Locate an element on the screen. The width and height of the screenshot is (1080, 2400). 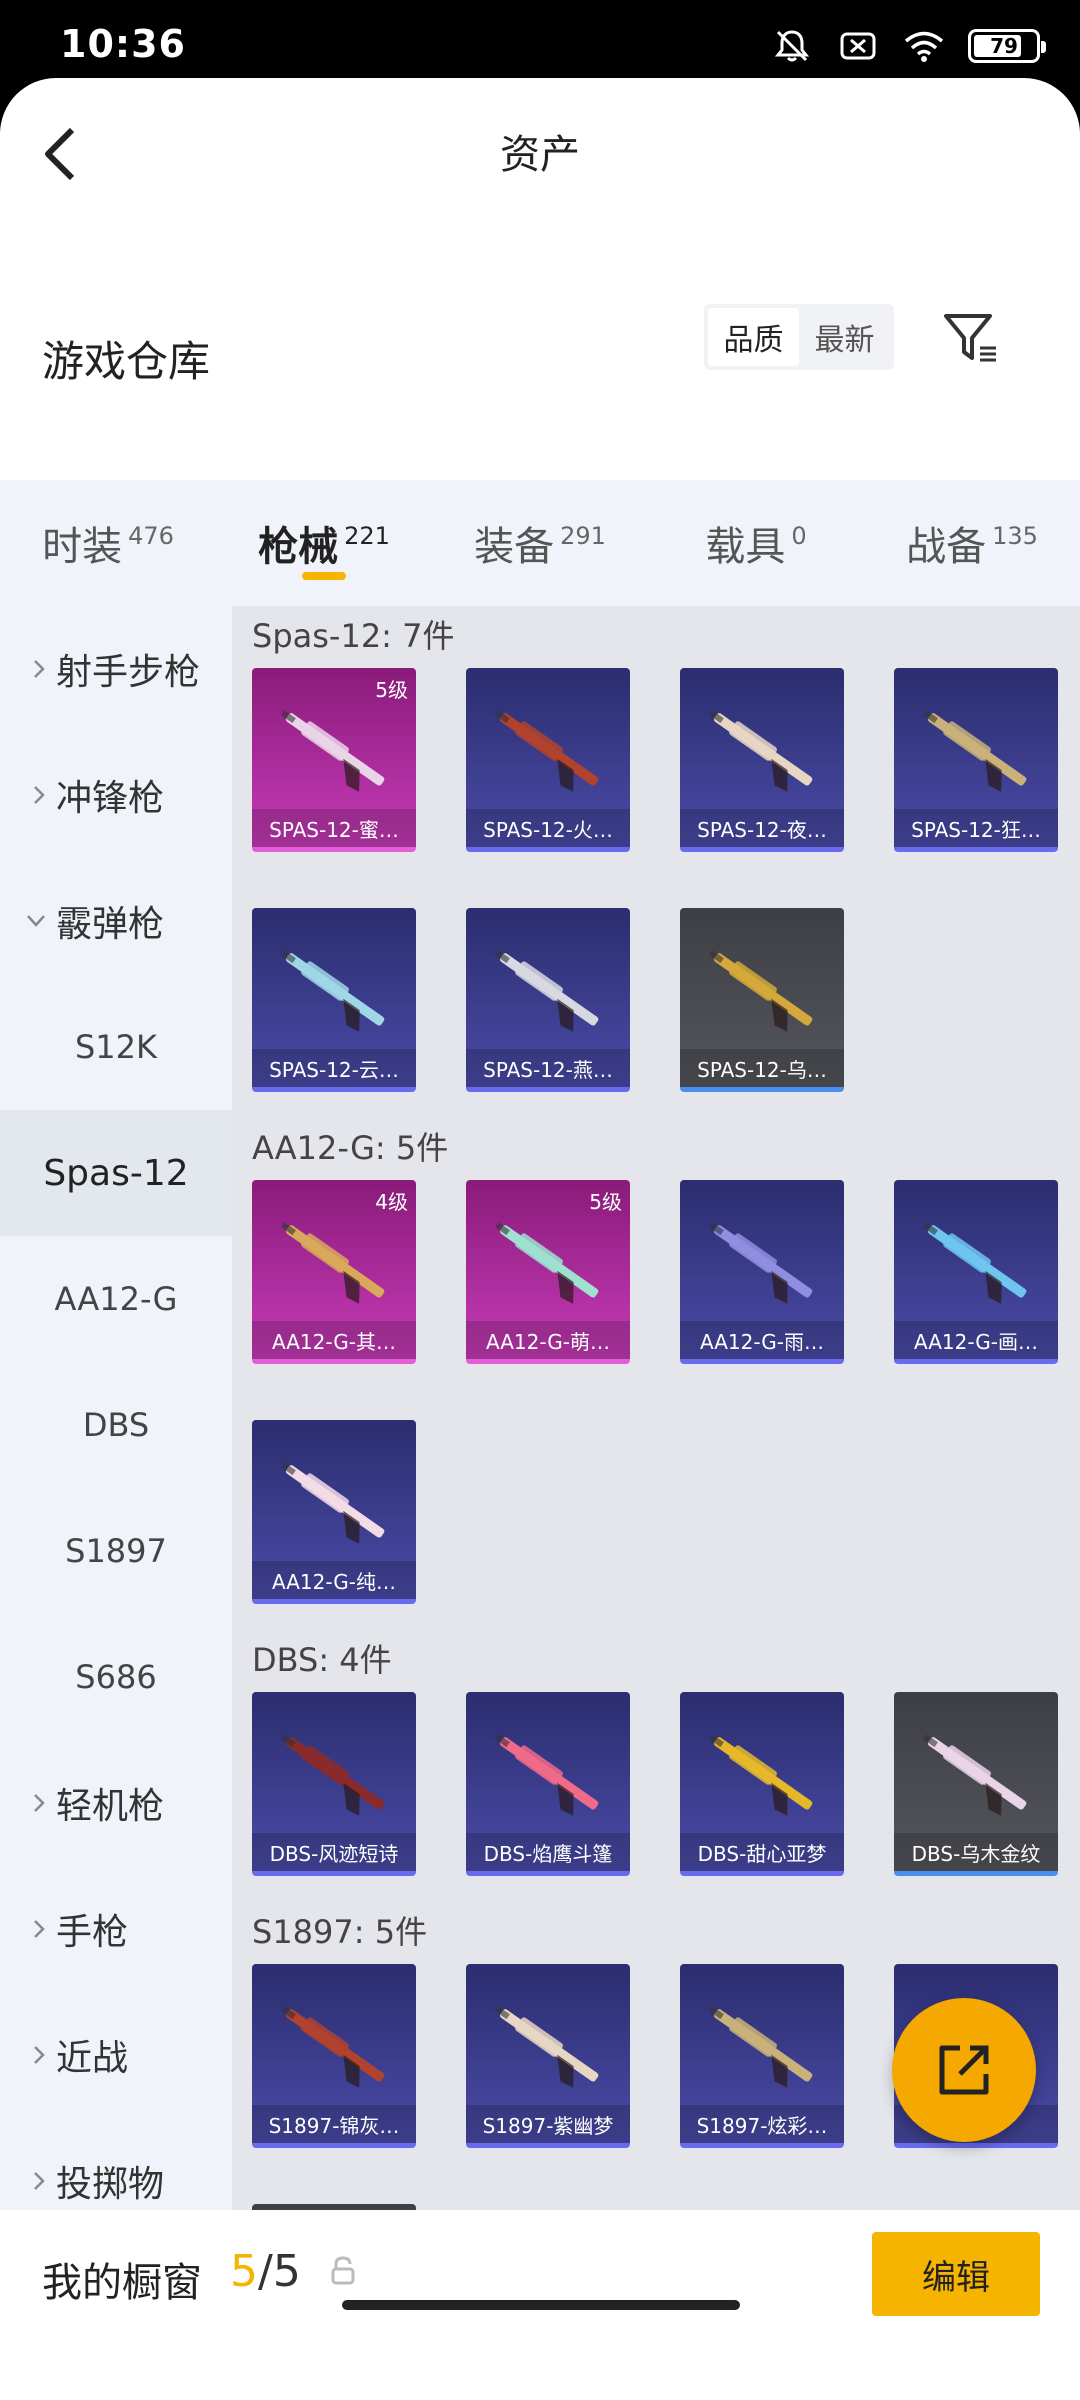
skin-level: 4级 is located at coordinates (391, 1202).